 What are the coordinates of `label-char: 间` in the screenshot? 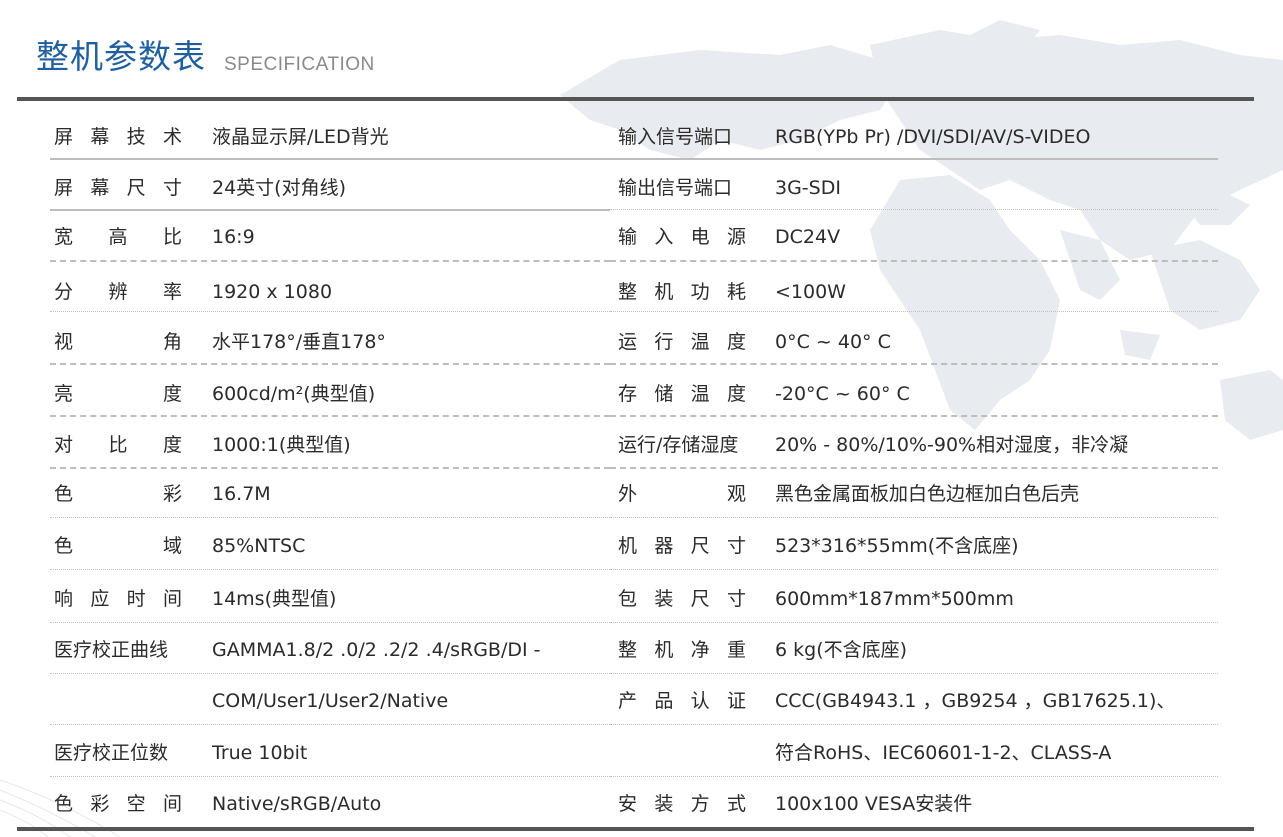 It's located at (172, 804).